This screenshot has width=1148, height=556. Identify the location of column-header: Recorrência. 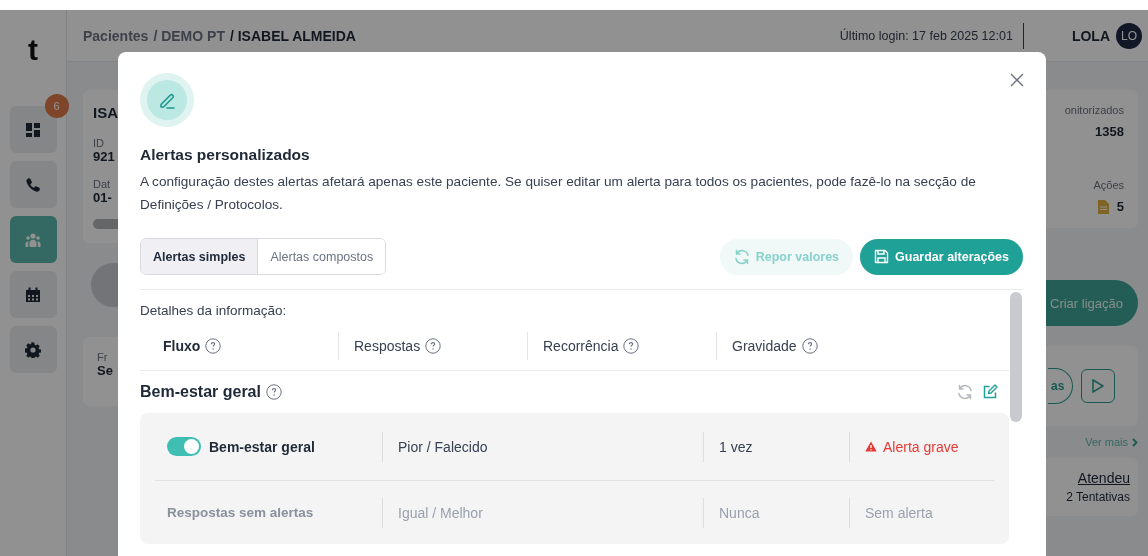
(581, 346).